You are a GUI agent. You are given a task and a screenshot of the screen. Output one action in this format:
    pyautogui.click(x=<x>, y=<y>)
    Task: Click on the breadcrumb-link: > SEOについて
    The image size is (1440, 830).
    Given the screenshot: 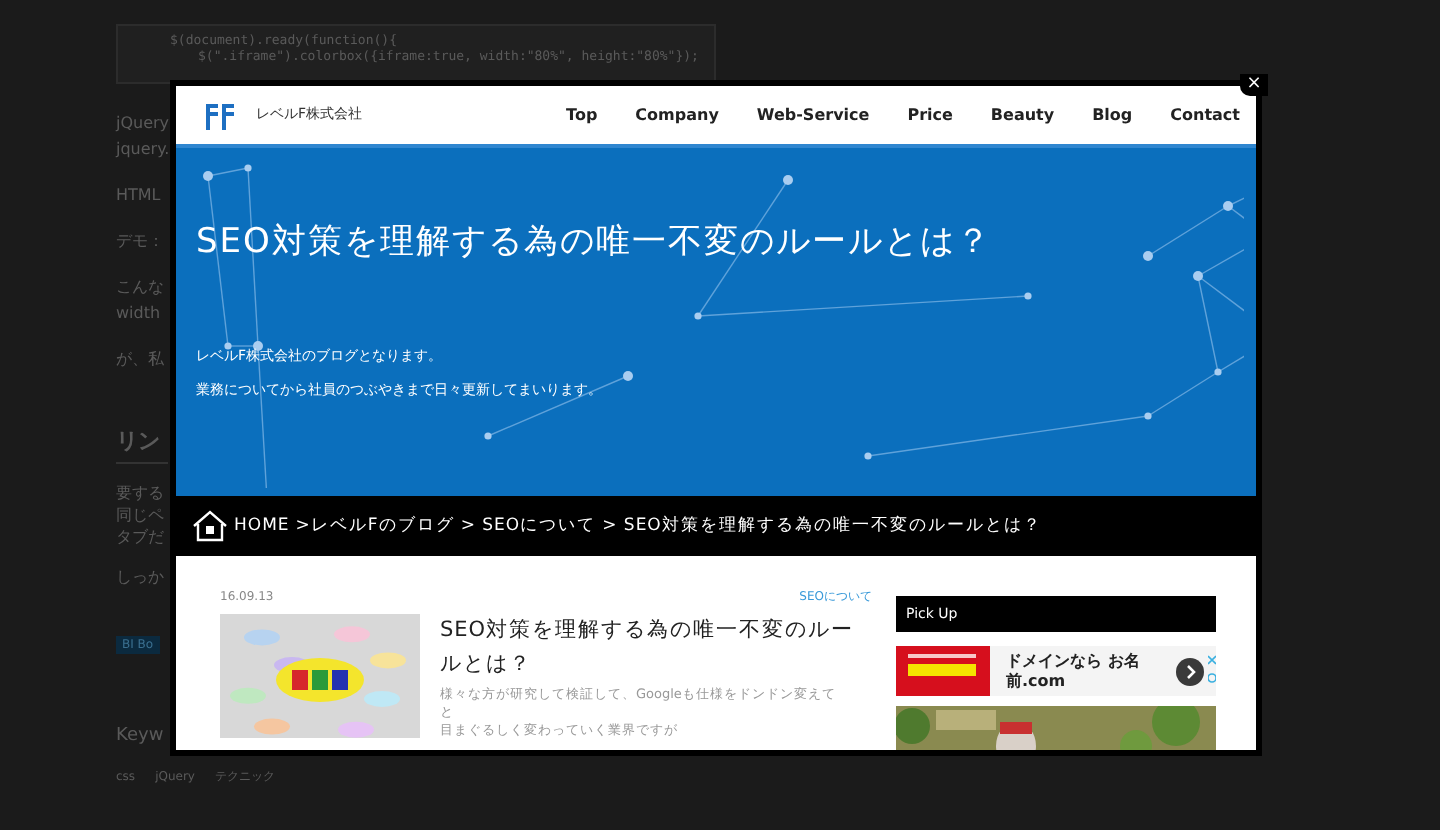 What is the action you would take?
    pyautogui.click(x=528, y=526)
    